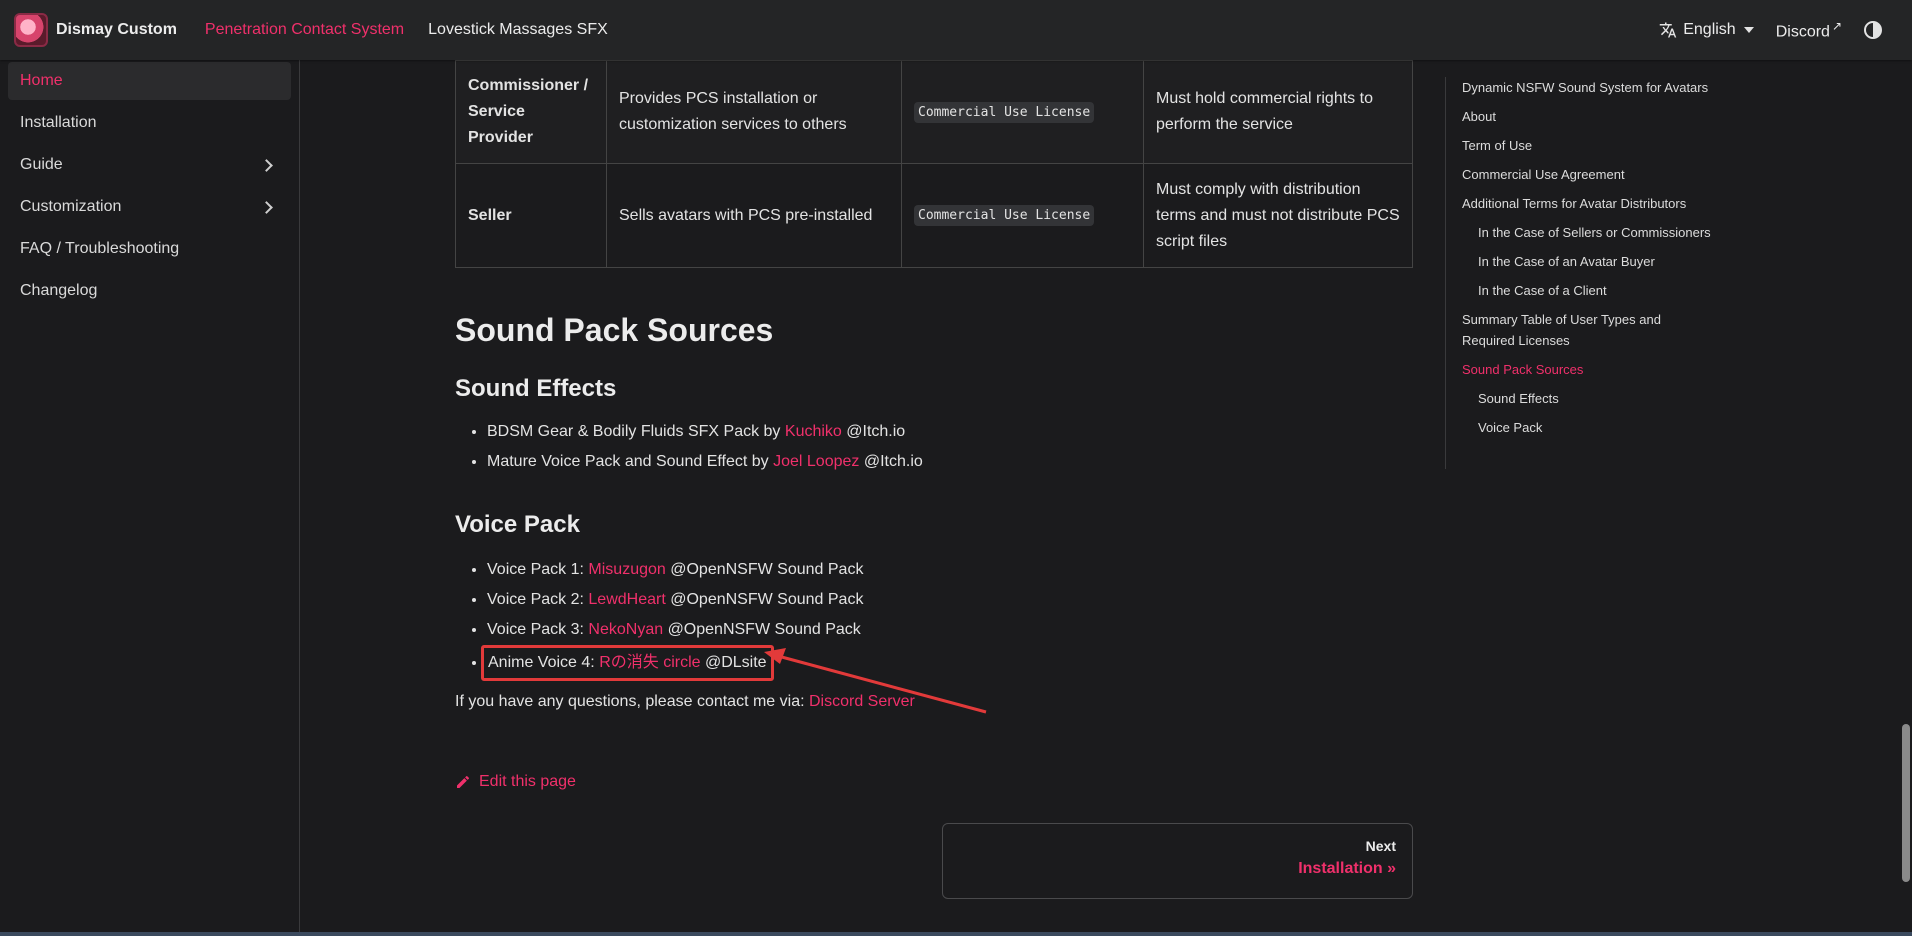 Image resolution: width=1912 pixels, height=936 pixels. I want to click on pencil-icon, so click(463, 781).